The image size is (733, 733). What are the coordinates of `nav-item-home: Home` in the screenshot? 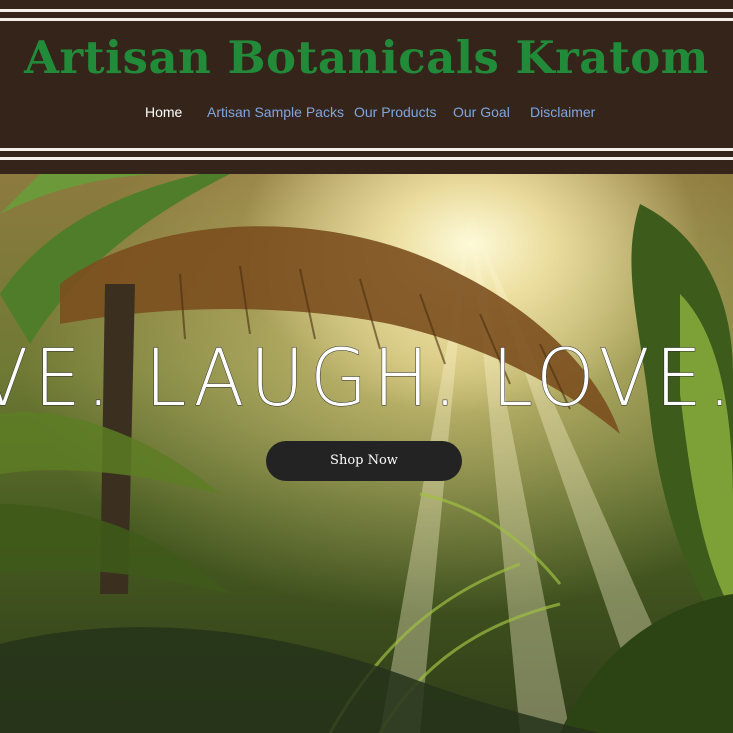 It's located at (163, 112).